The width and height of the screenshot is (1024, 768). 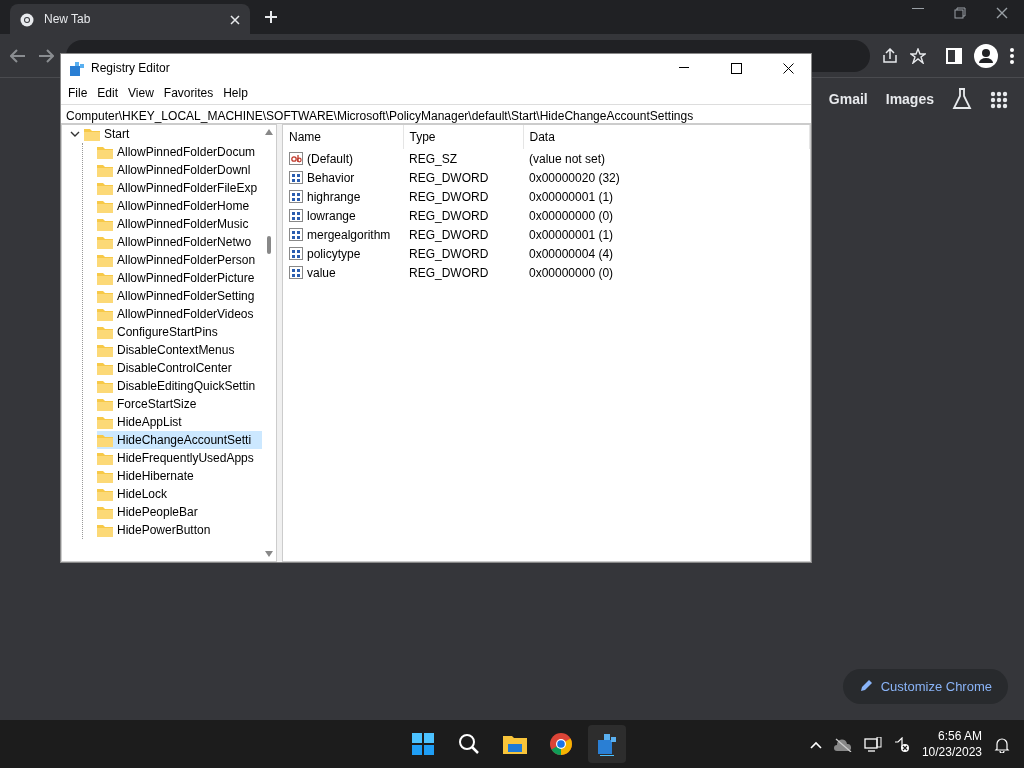 What do you see at coordinates (179, 206) in the screenshot?
I see `tree-item: AllowPinnedFolderHome` at bounding box center [179, 206].